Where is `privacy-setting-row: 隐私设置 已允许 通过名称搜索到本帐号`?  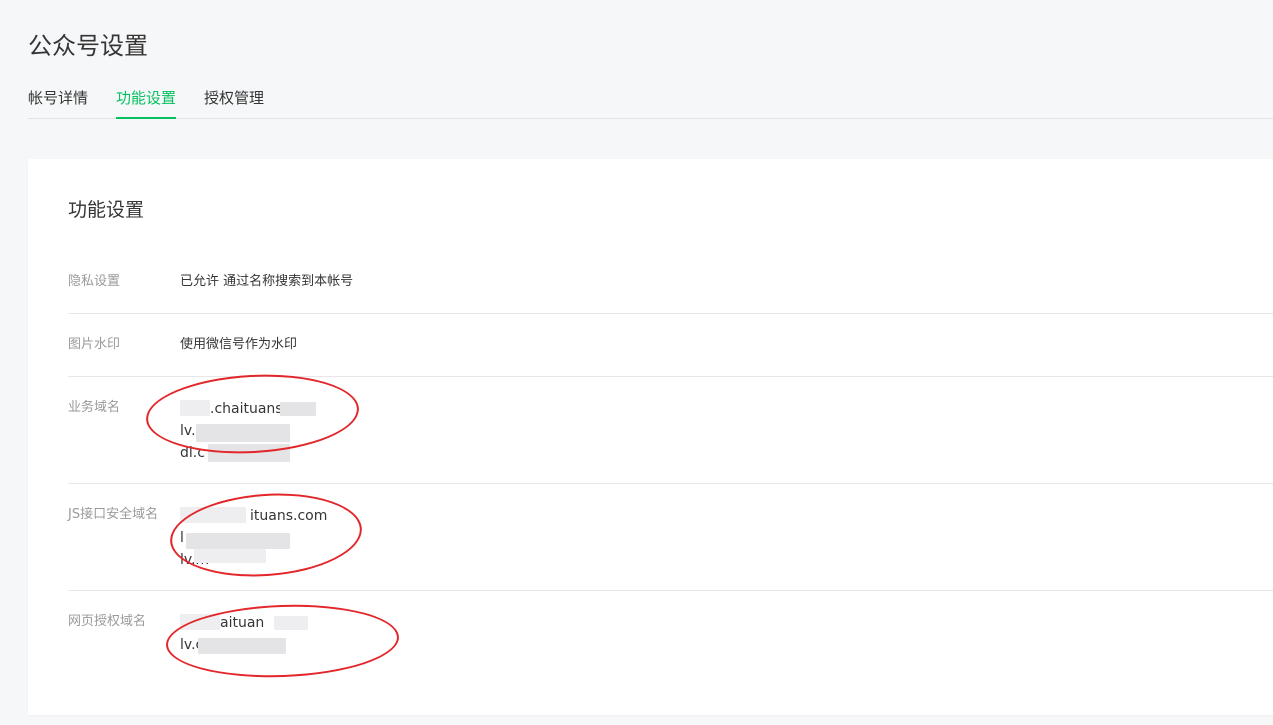 privacy-setting-row: 隐私设置 已允许 通过名称搜索到本帐号 is located at coordinates (670, 293).